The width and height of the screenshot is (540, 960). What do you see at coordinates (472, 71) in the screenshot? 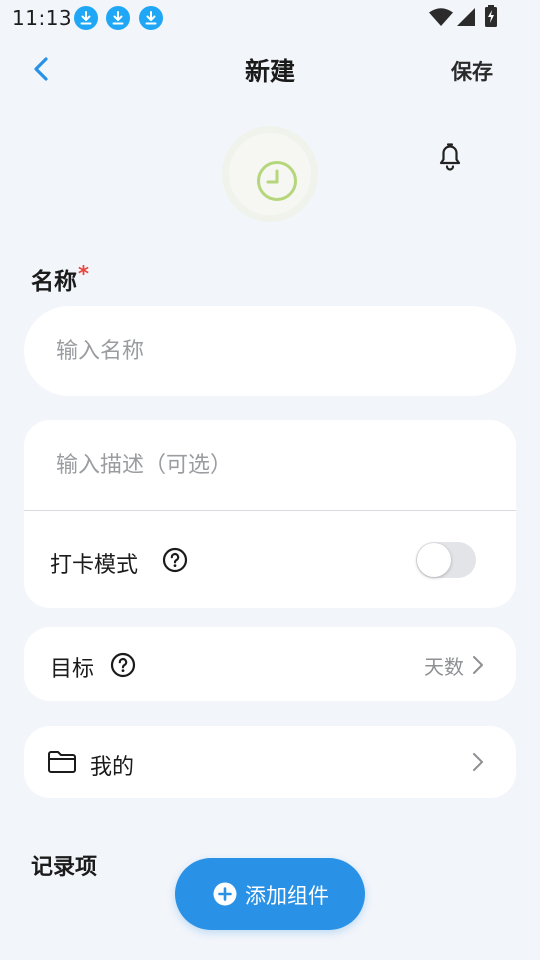
I see `save-button: 保存` at bounding box center [472, 71].